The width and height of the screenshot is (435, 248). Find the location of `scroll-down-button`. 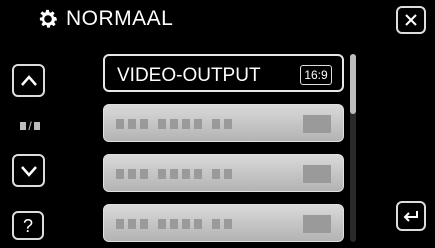

scroll-down-button is located at coordinates (28, 170).